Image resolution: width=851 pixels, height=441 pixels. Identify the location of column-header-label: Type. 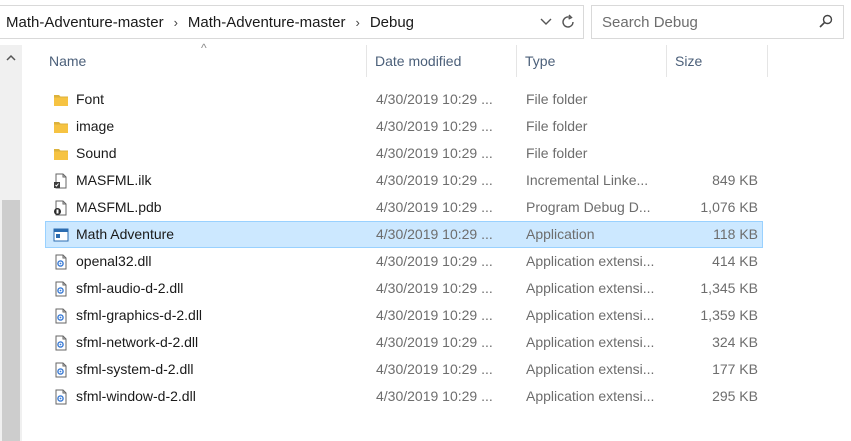
(540, 61).